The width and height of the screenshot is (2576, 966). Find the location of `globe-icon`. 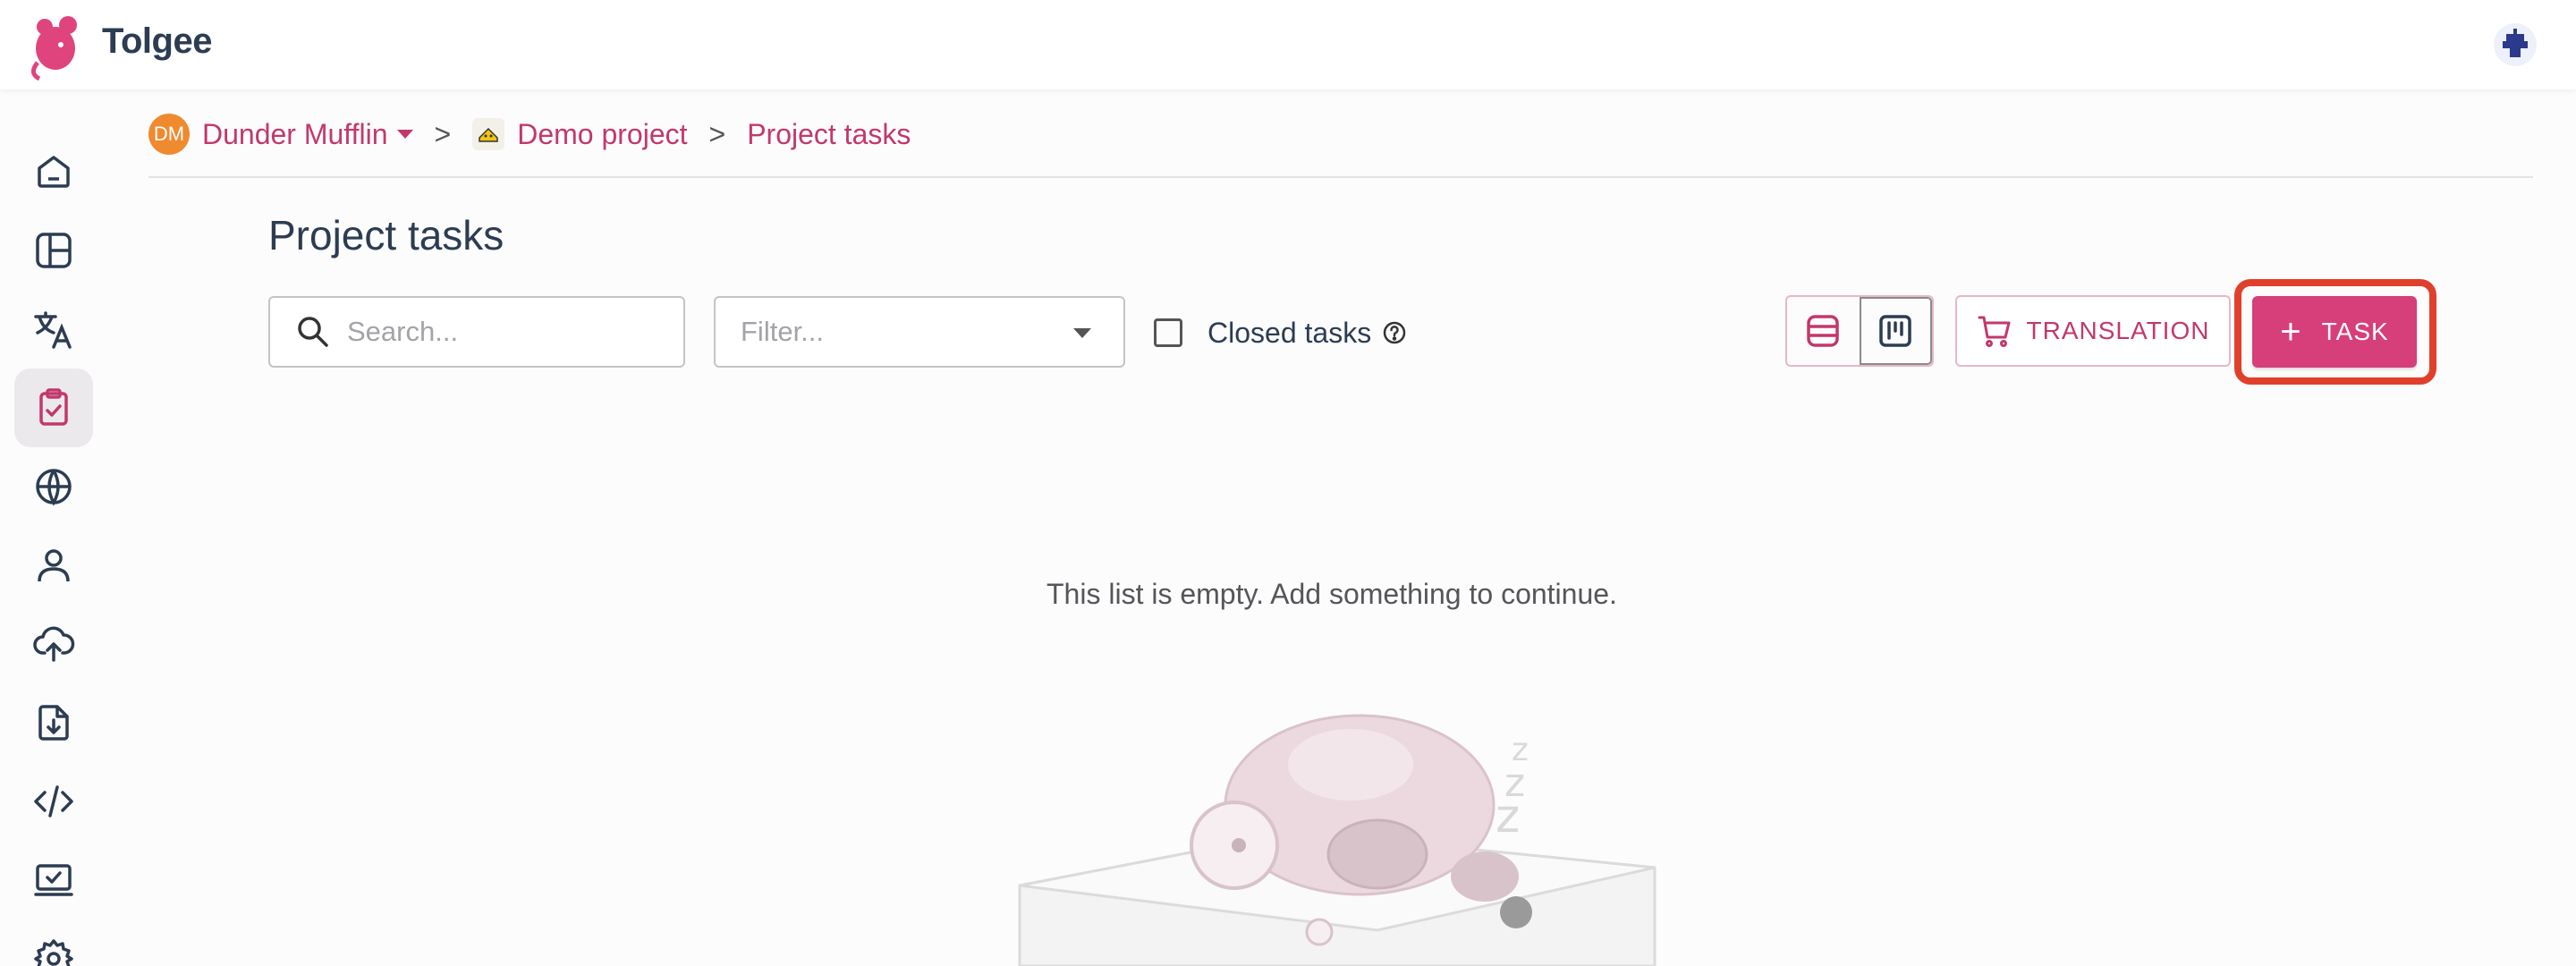

globe-icon is located at coordinates (54, 487).